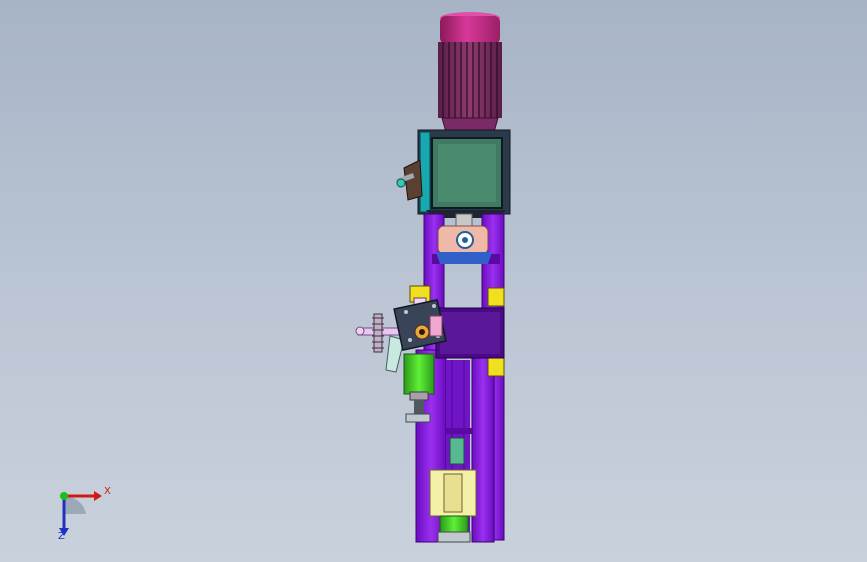 This screenshot has width=867, height=562. Describe the element at coordinates (425, 172) in the screenshot. I see `gearbox-left-flange` at that location.